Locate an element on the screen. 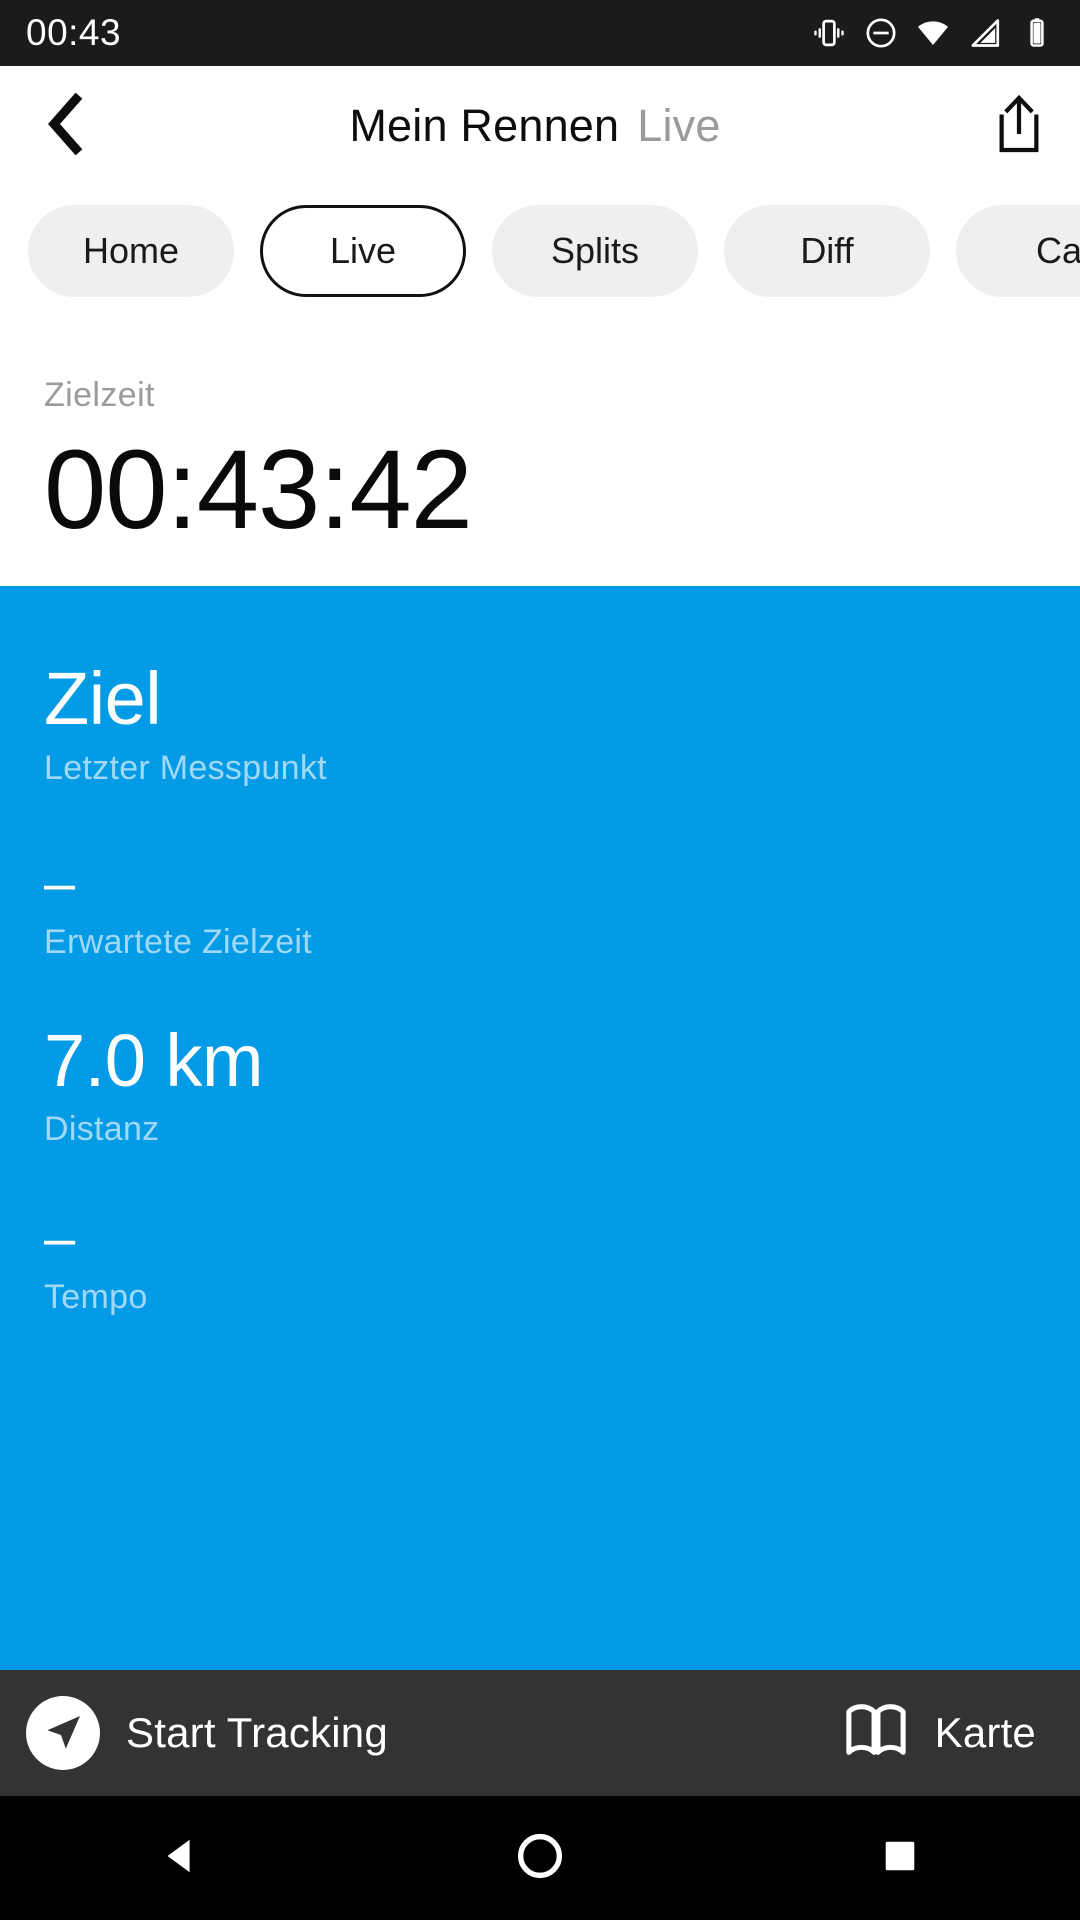  tab-live: Live is located at coordinates (363, 251).